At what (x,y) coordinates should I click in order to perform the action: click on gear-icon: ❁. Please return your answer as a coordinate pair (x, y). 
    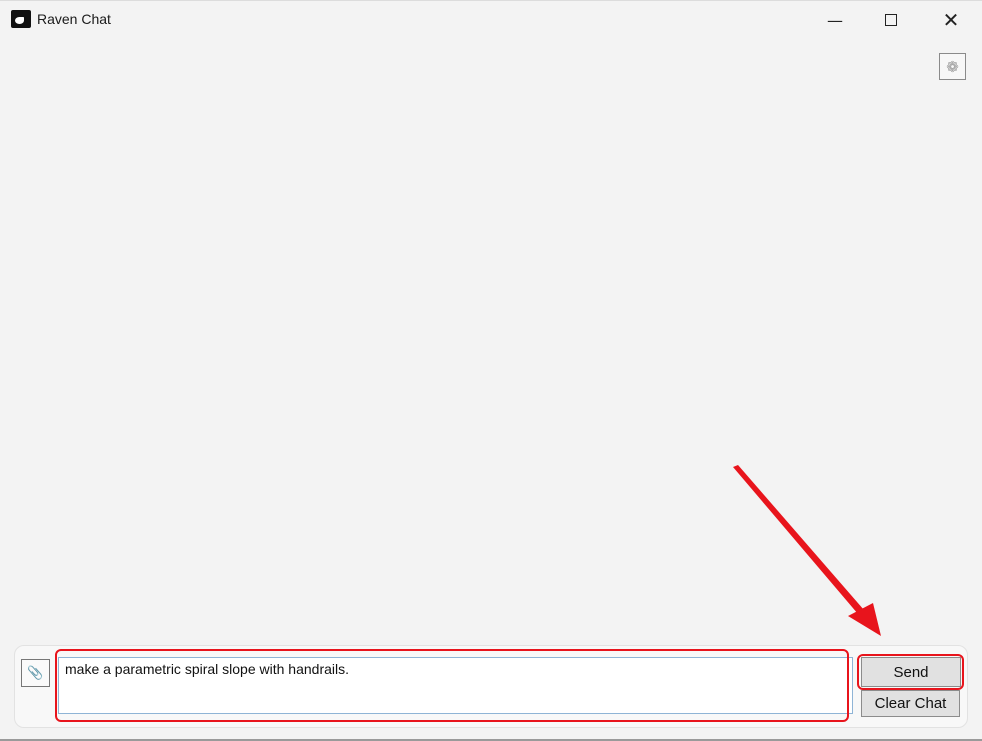
    Looking at the image, I should click on (952, 66).